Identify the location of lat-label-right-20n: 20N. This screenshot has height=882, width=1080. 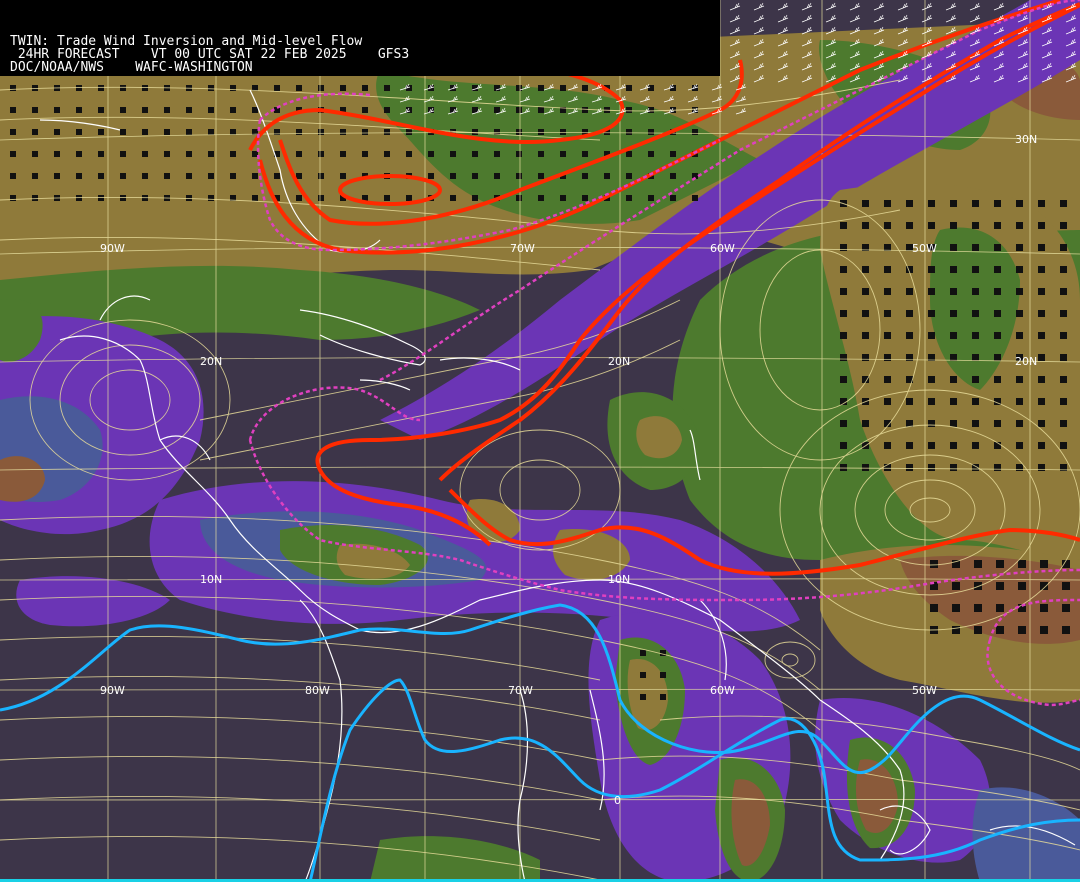
(1026, 361).